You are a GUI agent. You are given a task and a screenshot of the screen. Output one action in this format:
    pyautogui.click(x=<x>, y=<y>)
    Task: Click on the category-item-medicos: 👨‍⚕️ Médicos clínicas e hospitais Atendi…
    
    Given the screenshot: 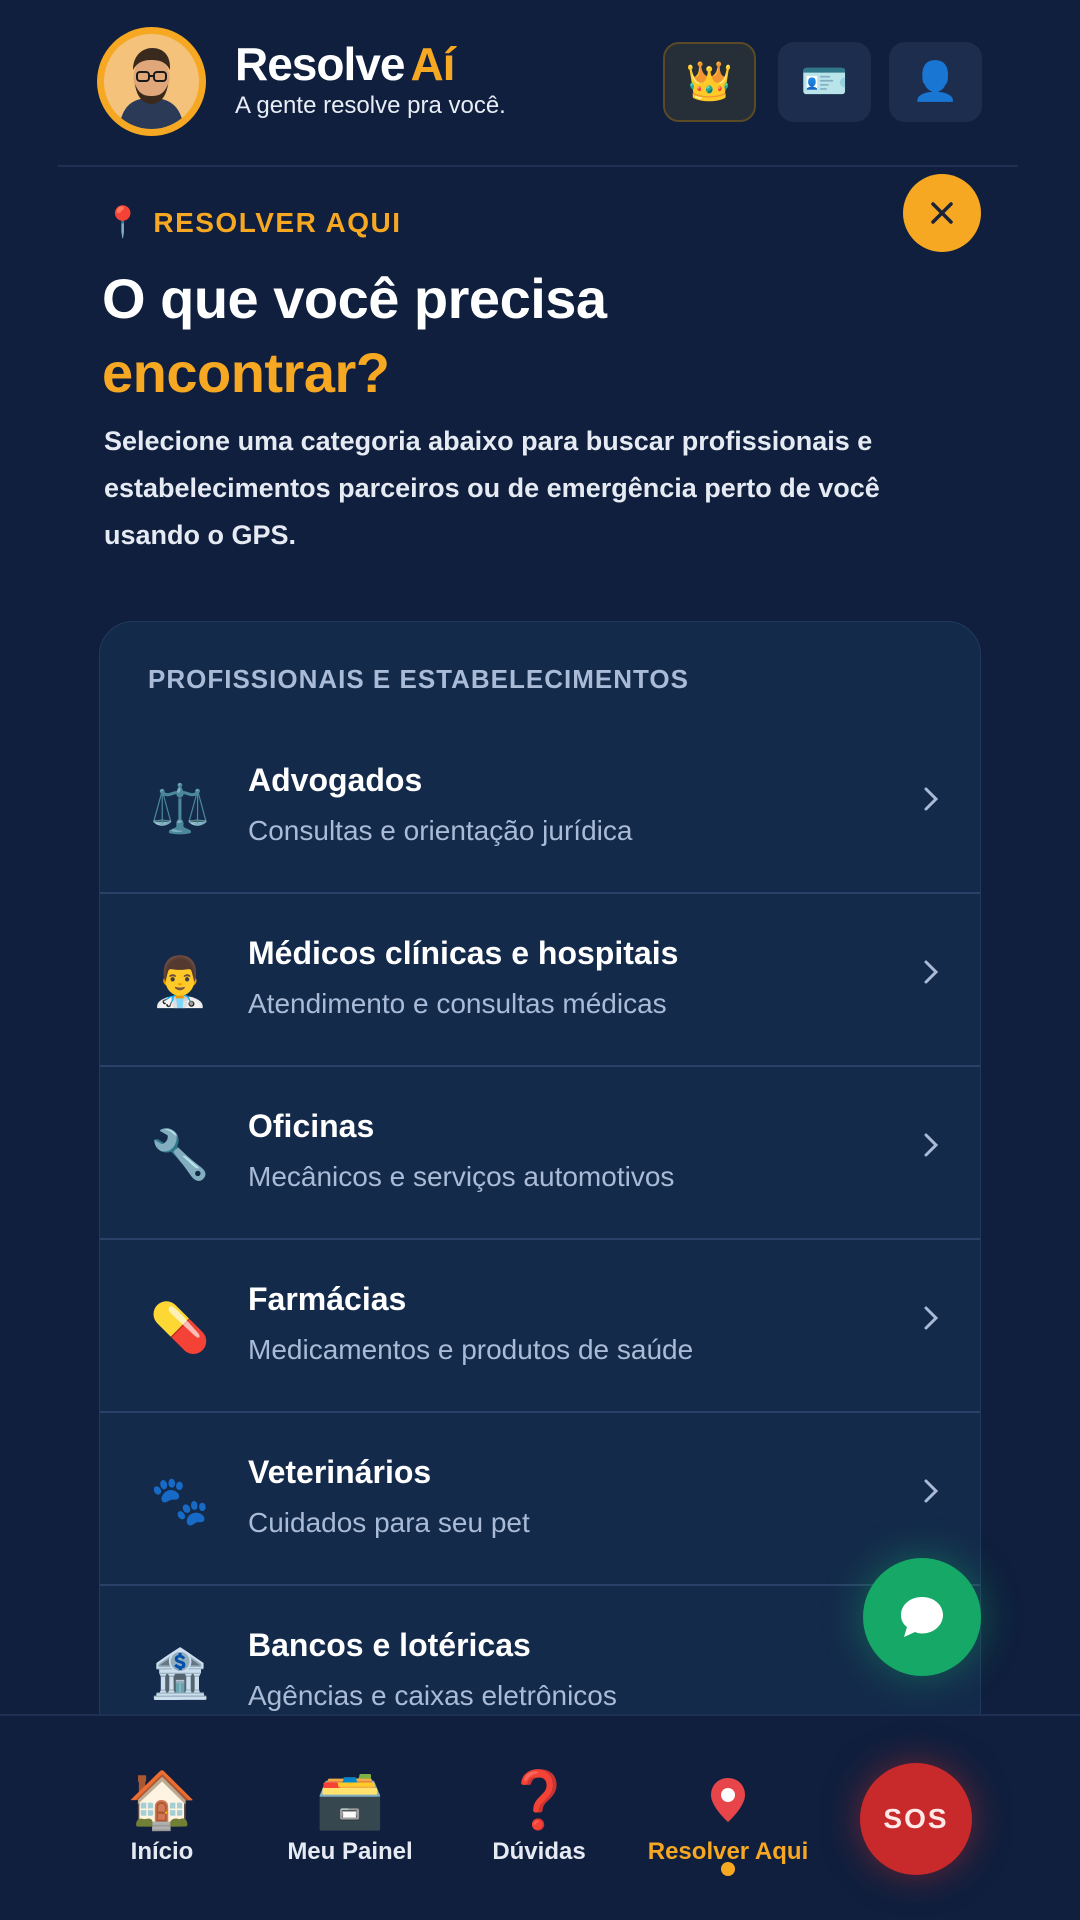 What is the action you would take?
    pyautogui.click(x=540, y=981)
    